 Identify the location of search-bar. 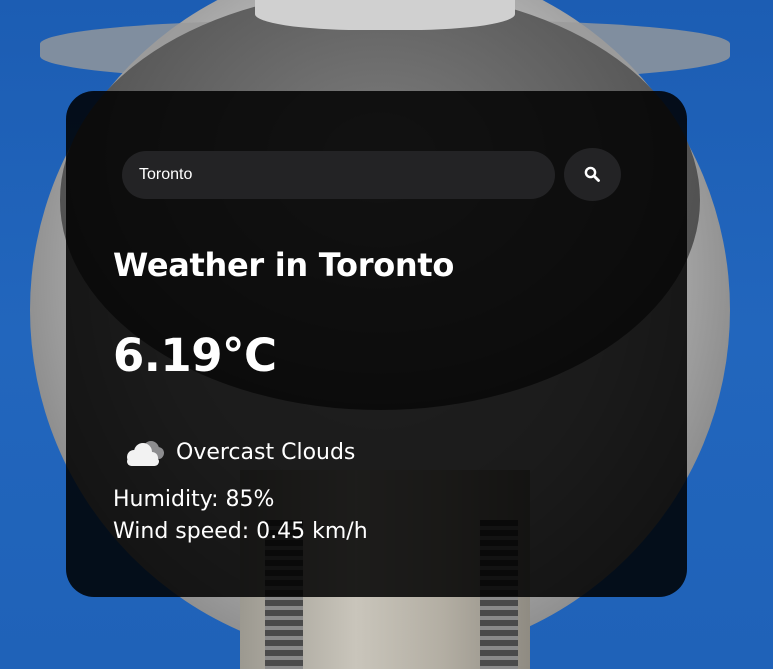
(372, 174).